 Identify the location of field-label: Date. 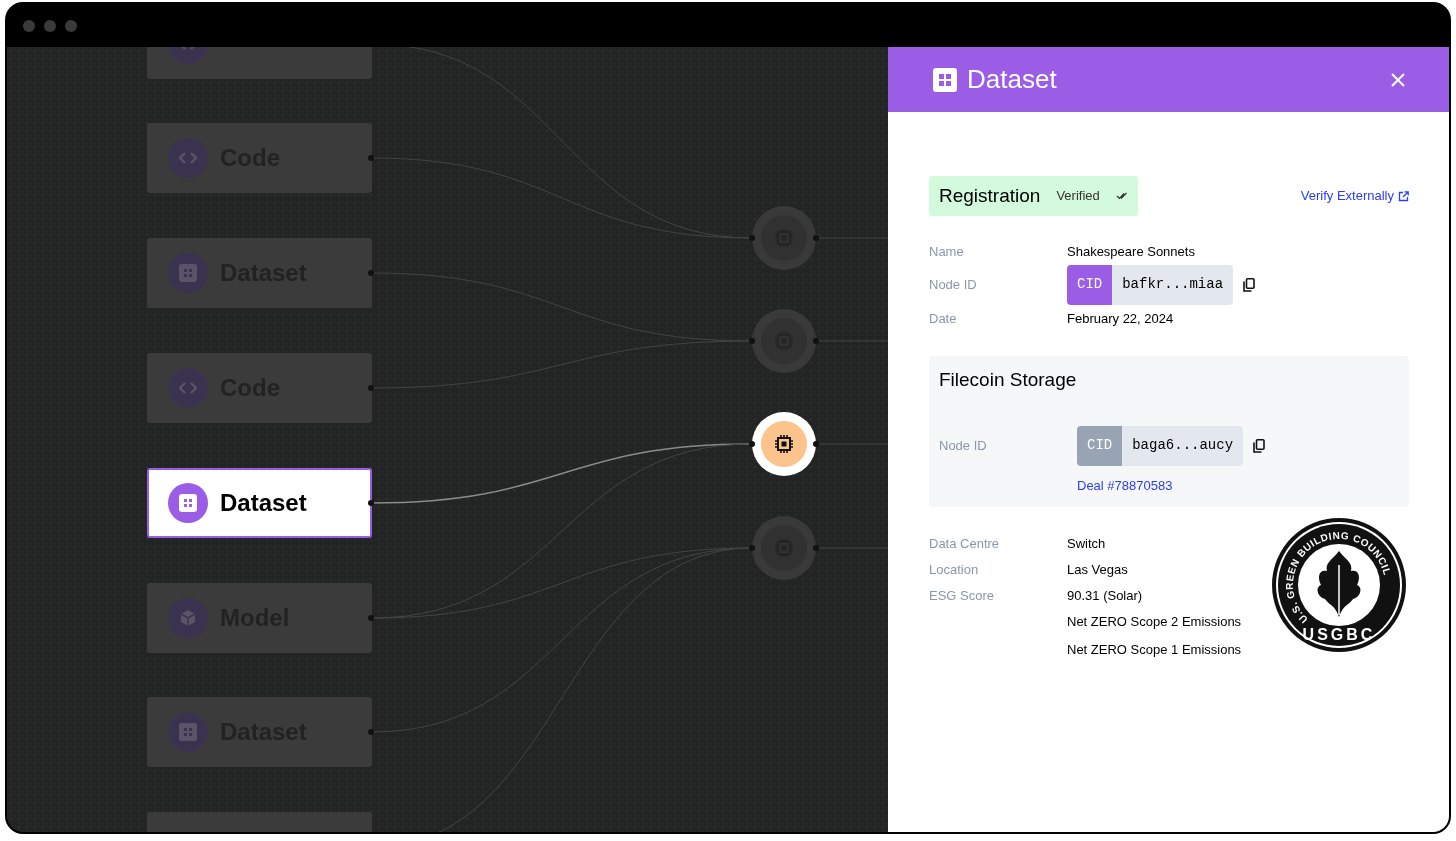
(943, 318).